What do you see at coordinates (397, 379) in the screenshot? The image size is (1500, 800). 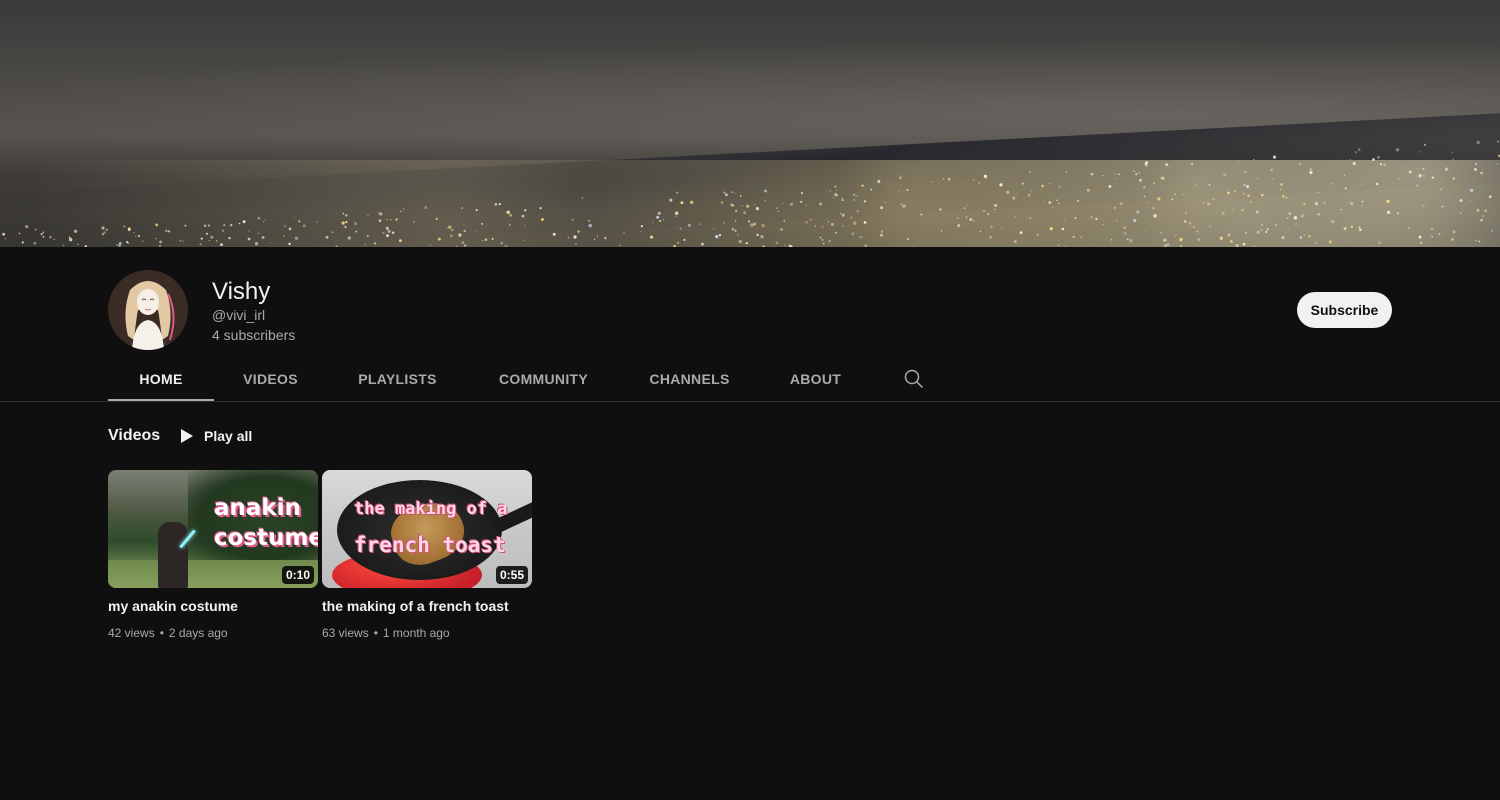 I see `tab-playlists: PLAYLISTS` at bounding box center [397, 379].